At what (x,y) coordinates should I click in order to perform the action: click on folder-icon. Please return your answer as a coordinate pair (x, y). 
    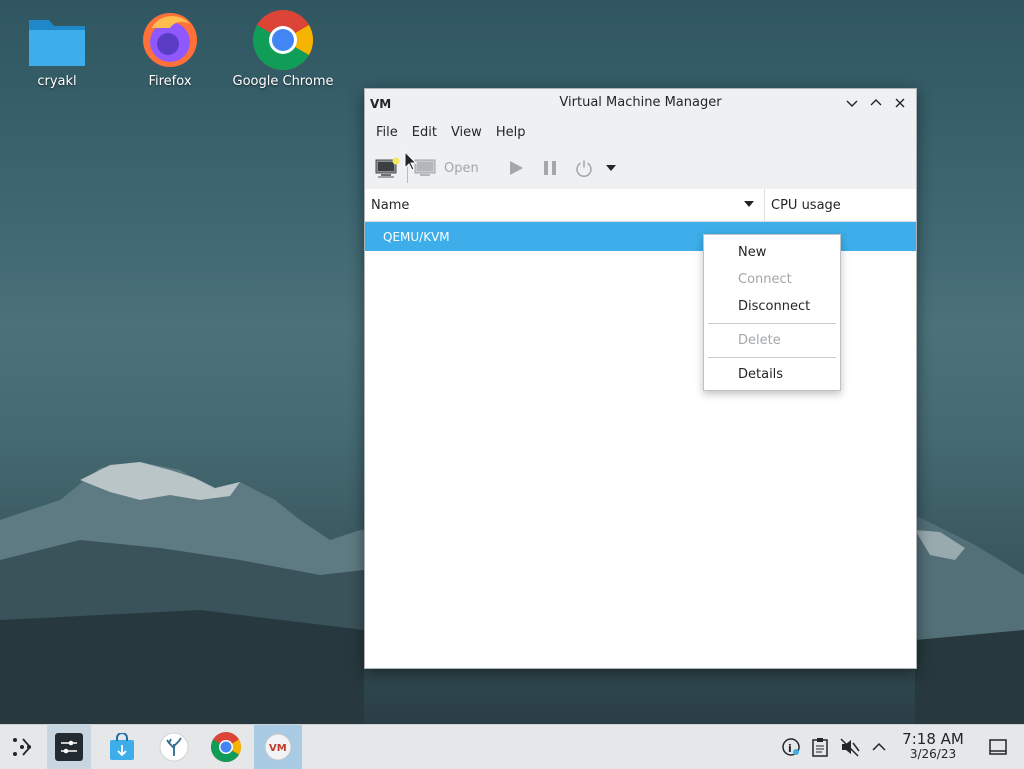
    Looking at the image, I should click on (57, 43).